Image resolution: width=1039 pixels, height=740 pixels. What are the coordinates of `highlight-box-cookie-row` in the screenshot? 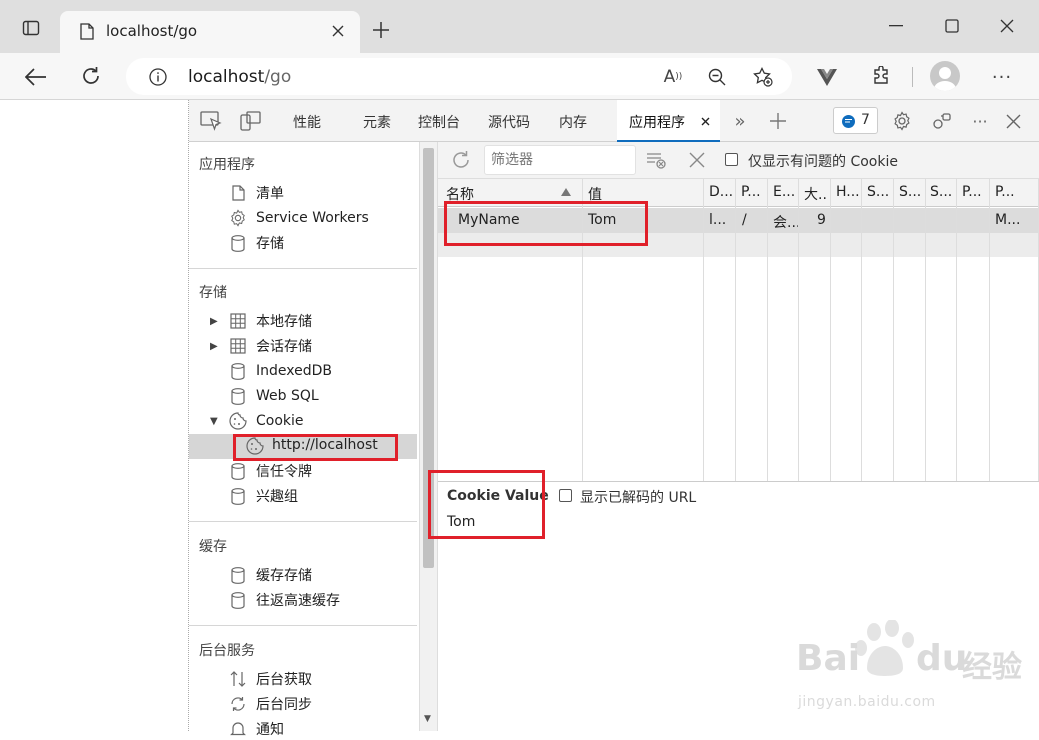 It's located at (546, 223).